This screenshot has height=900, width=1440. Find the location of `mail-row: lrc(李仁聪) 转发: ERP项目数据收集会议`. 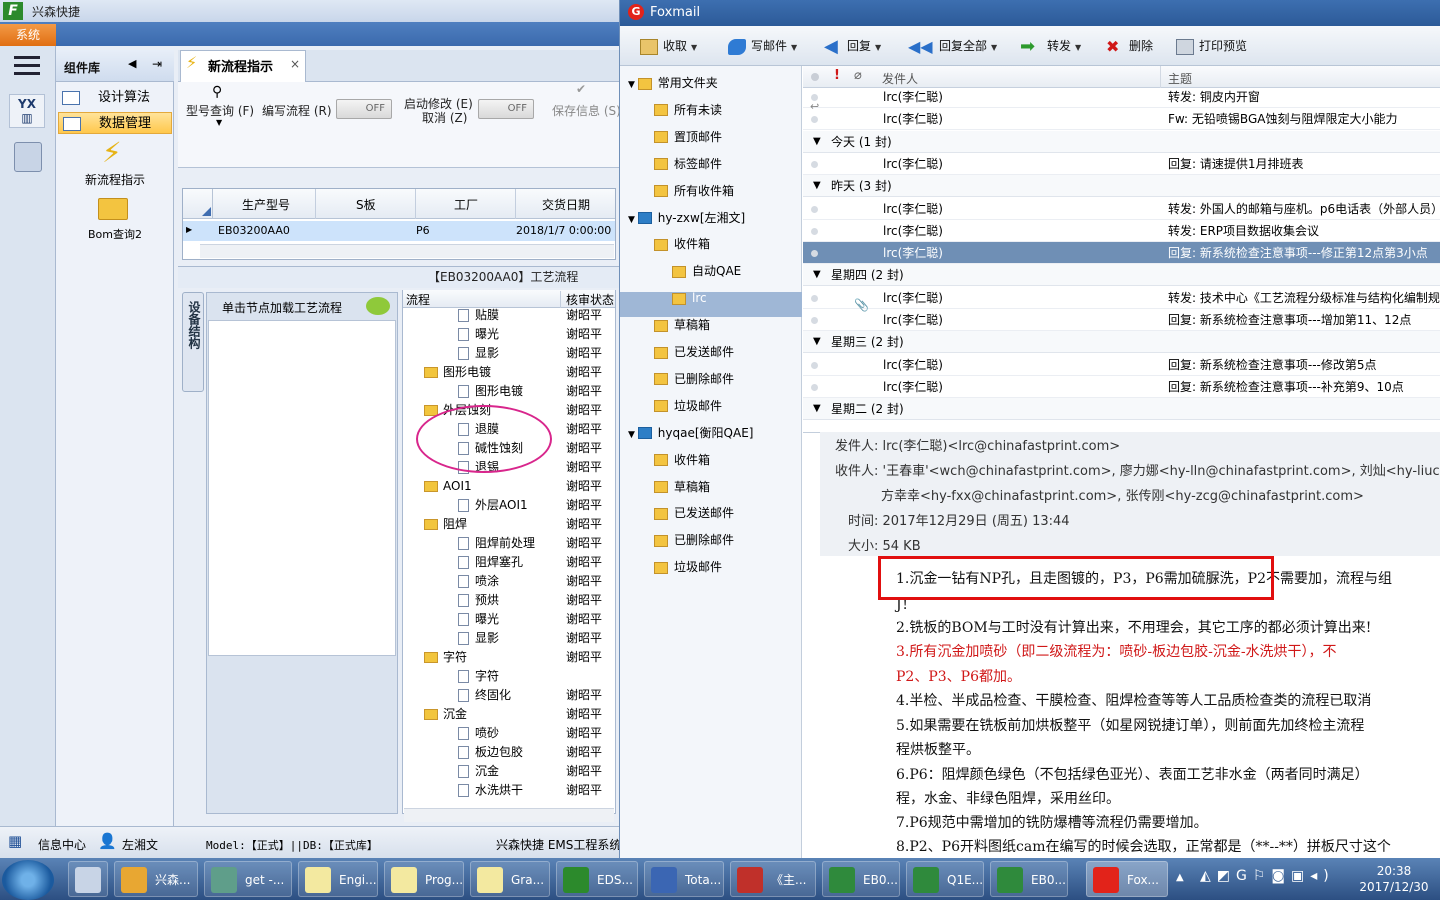

mail-row: lrc(李仁聪) 转发: ERP项目数据收集会议 is located at coordinates (1121, 231).